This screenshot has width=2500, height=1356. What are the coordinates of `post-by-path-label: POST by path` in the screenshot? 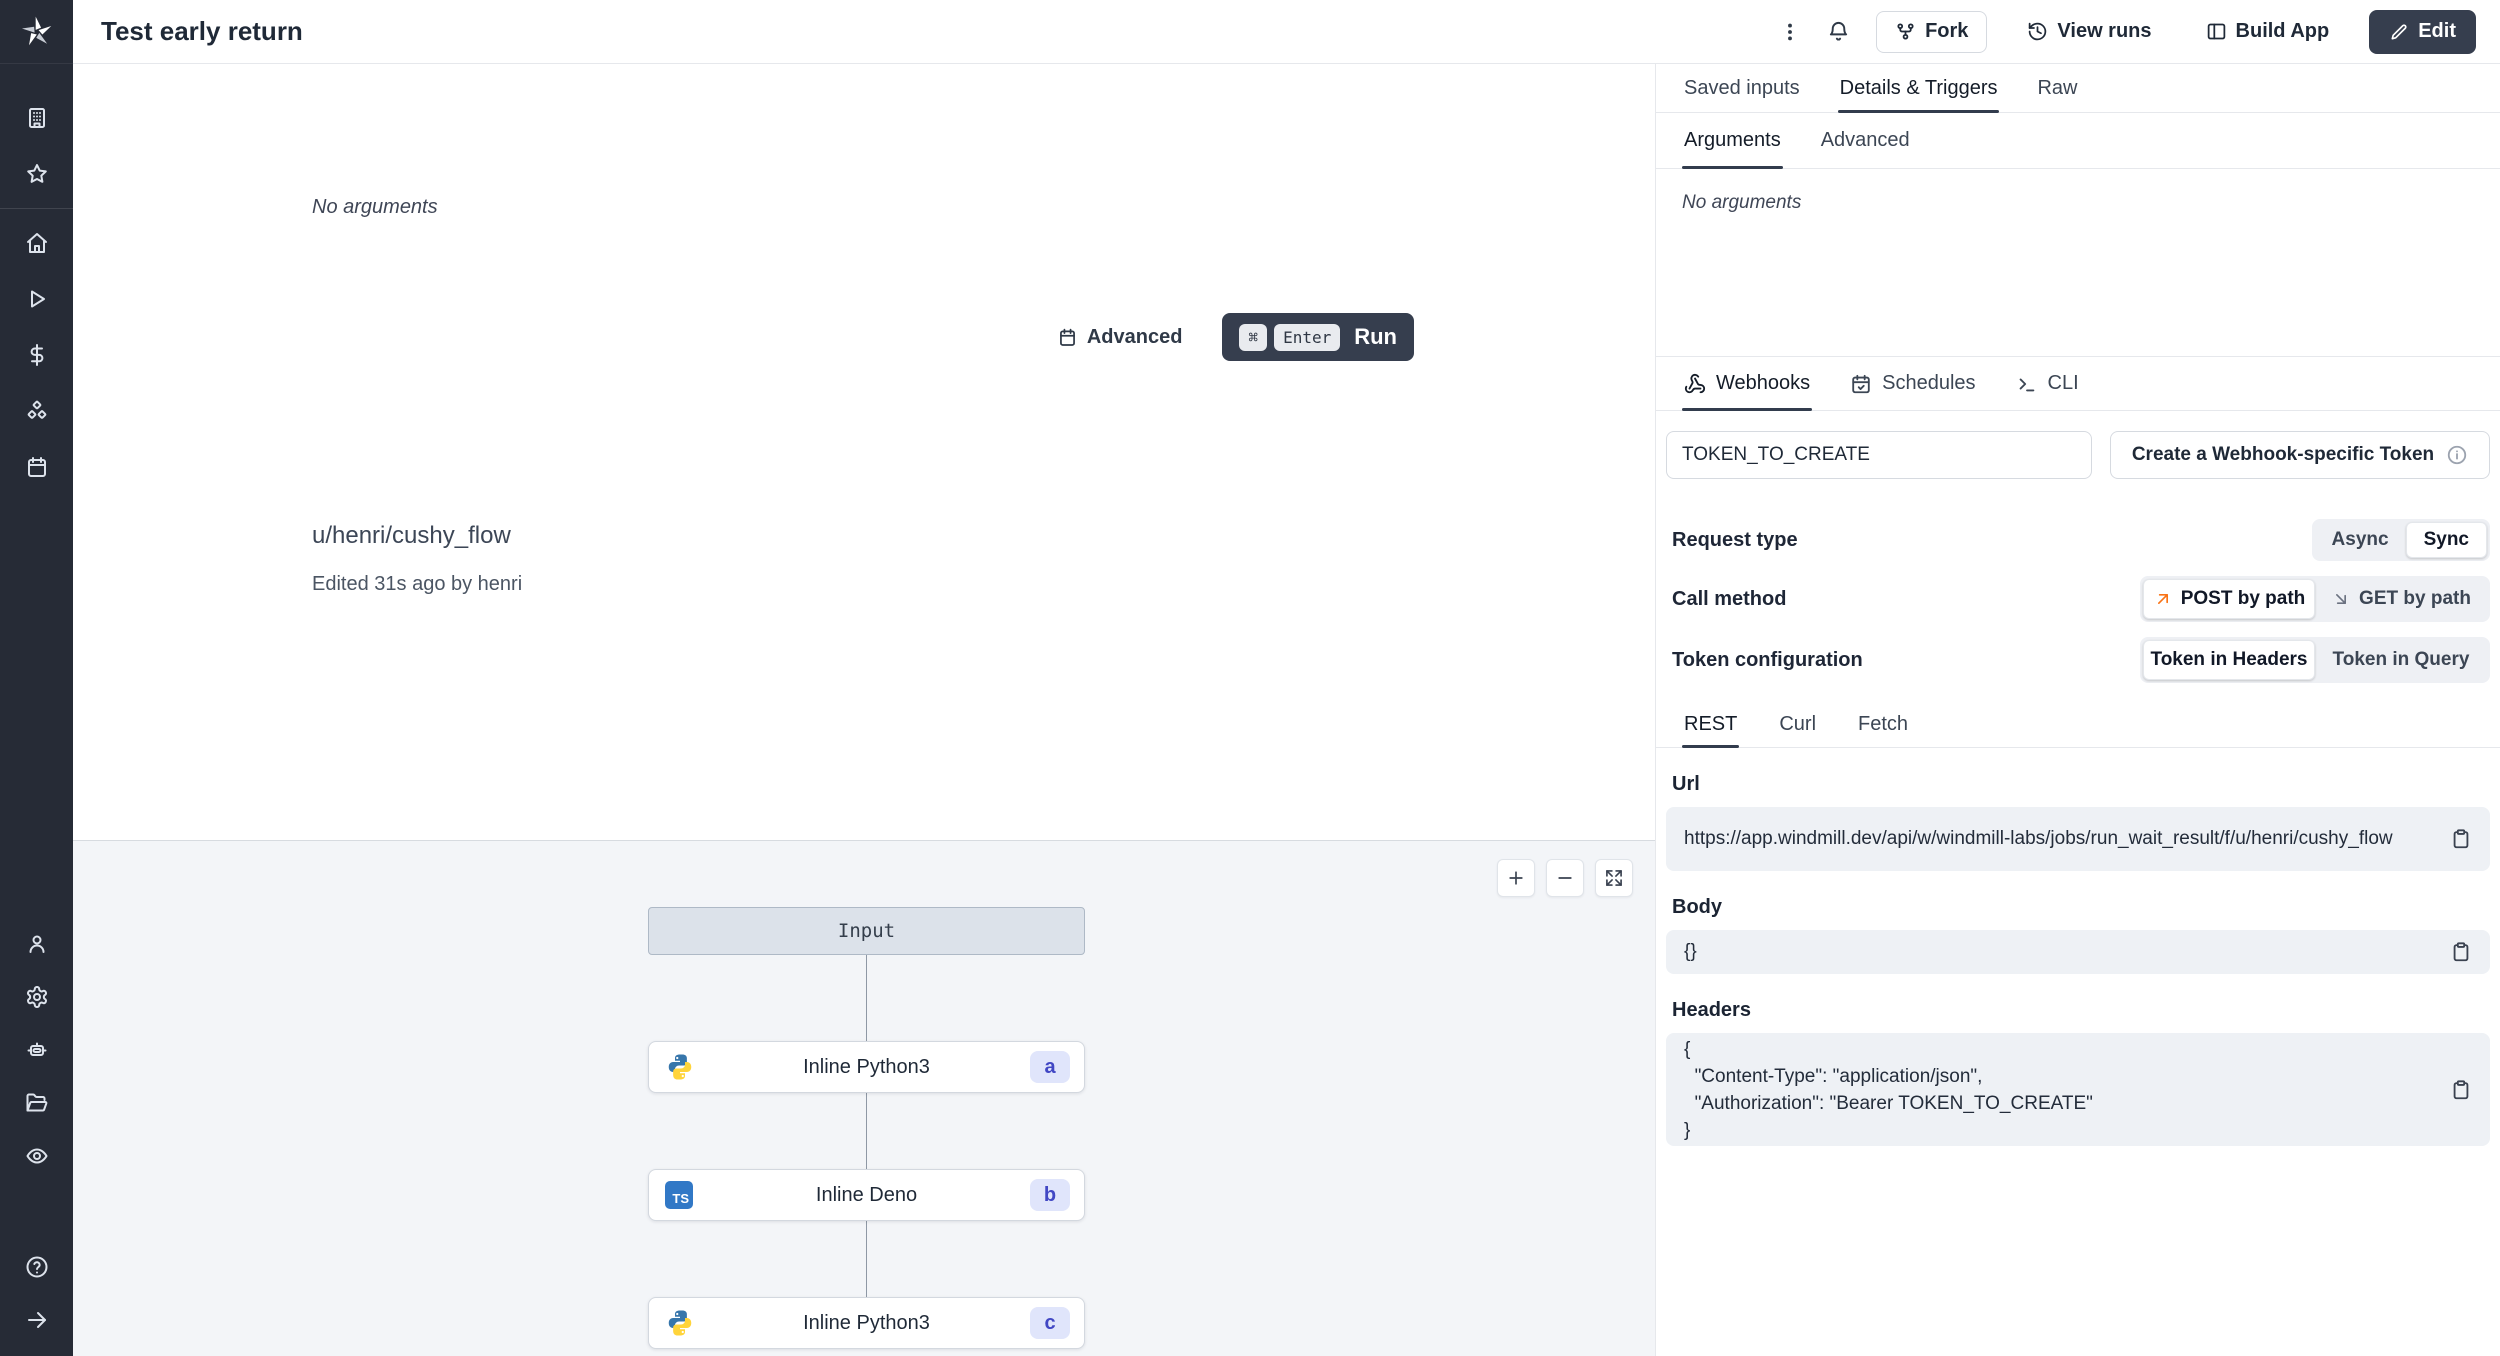 It's located at (2243, 598).